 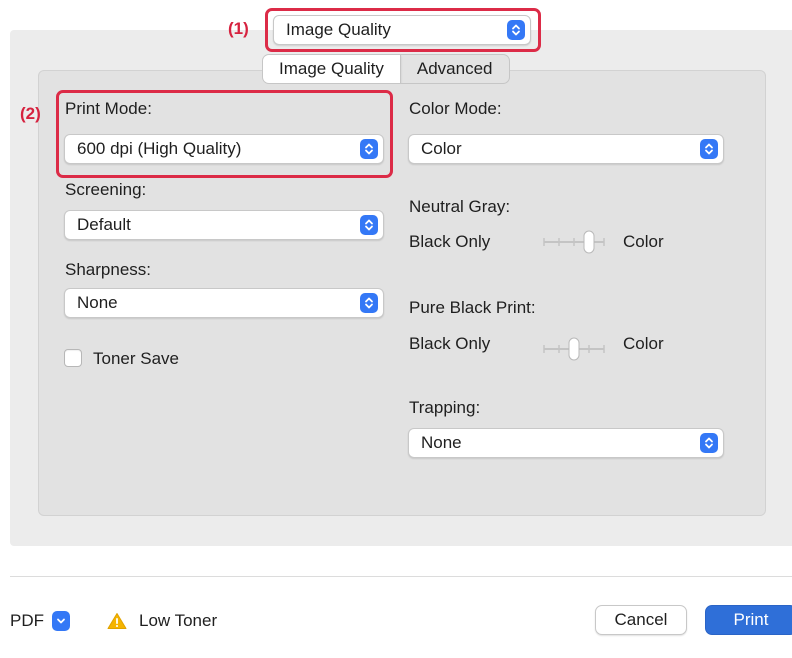 What do you see at coordinates (224, 225) in the screenshot?
I see `screening-select: Default` at bounding box center [224, 225].